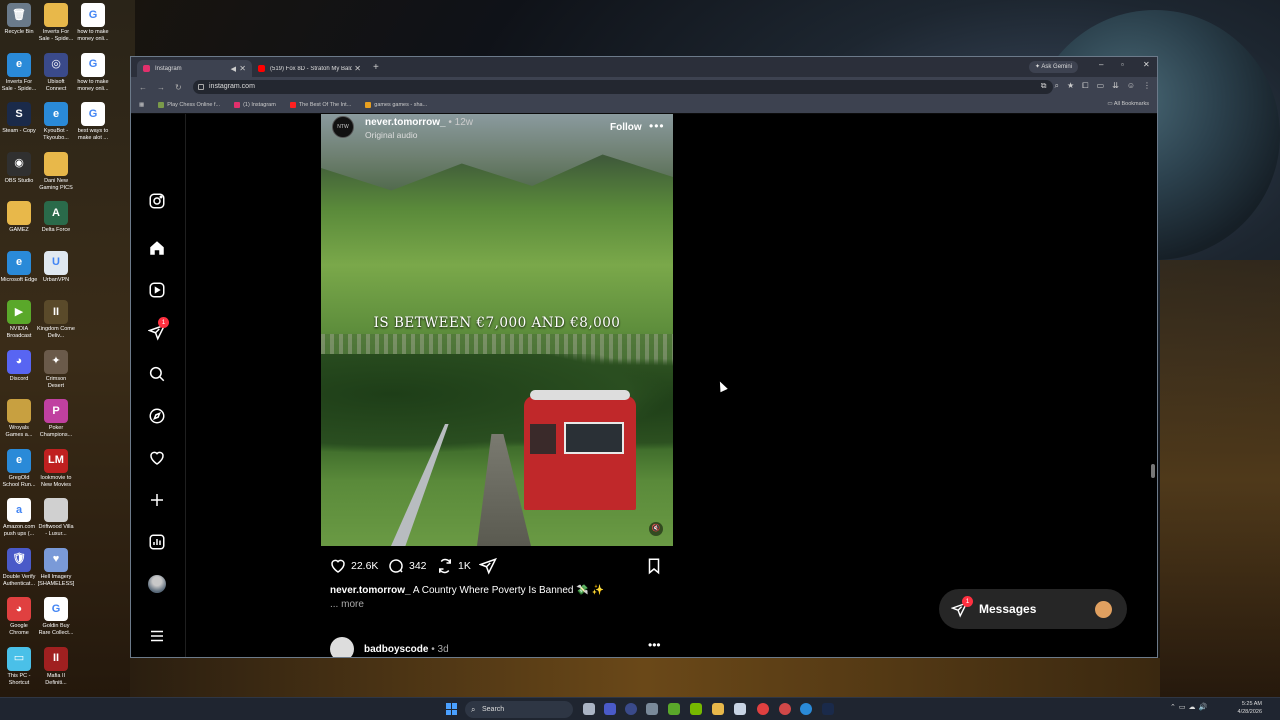 Image resolution: width=1280 pixels, height=720 pixels. What do you see at coordinates (623, 87) in the screenshot?
I see `url-input: instagram.com` at bounding box center [623, 87].